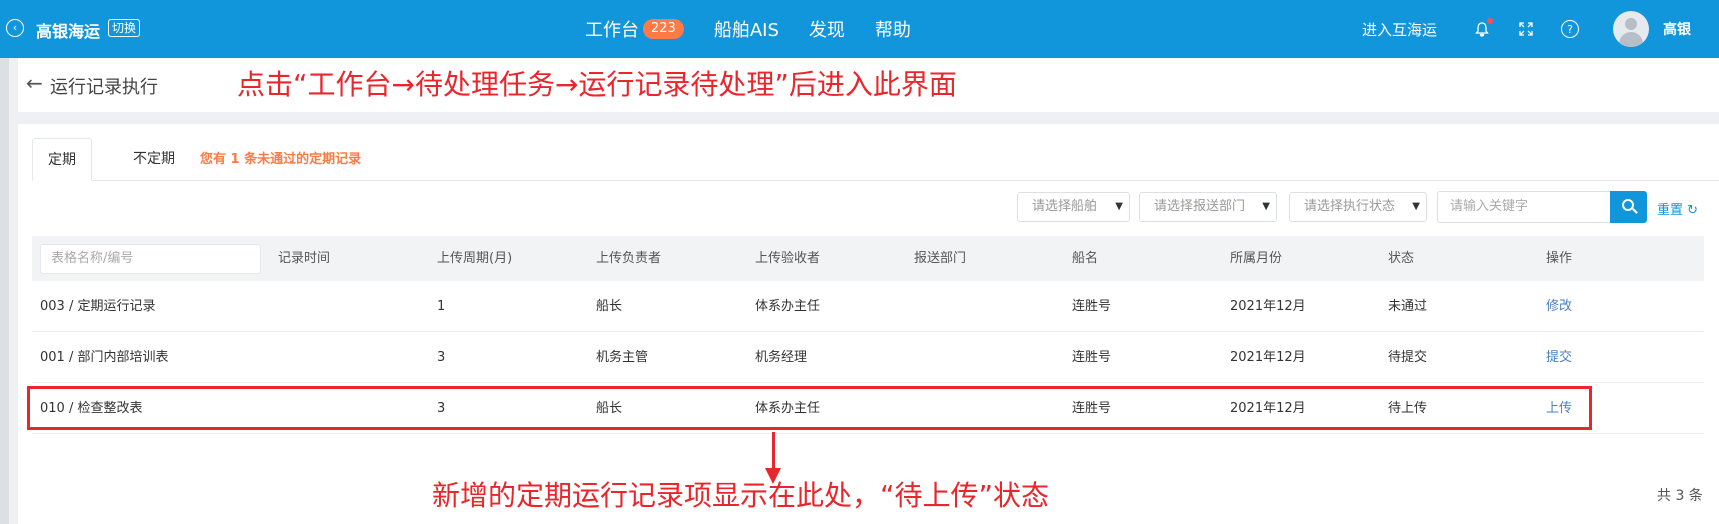 This screenshot has width=1719, height=524. Describe the element at coordinates (1065, 206) in the screenshot. I see `ship-select-placeholder: 请选择船舶` at that location.